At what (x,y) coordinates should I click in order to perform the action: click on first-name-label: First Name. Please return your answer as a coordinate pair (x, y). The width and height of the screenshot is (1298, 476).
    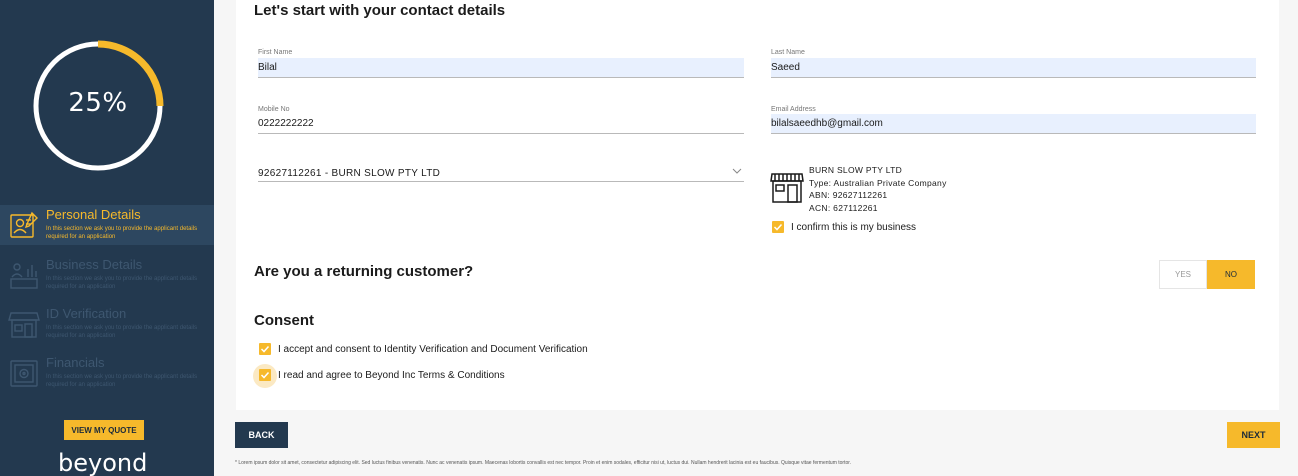
    Looking at the image, I should click on (275, 52).